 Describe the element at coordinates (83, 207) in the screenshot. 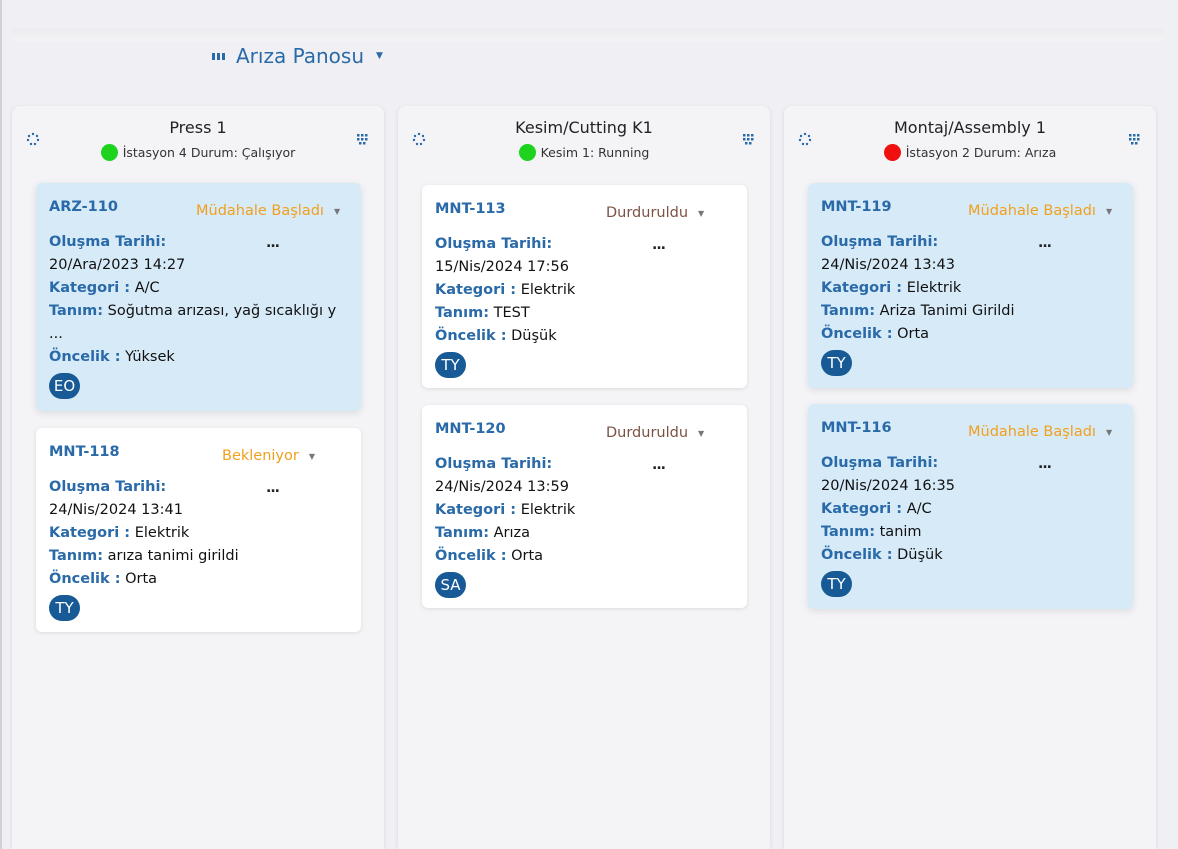

I see `card-code: ARZ-110` at that location.